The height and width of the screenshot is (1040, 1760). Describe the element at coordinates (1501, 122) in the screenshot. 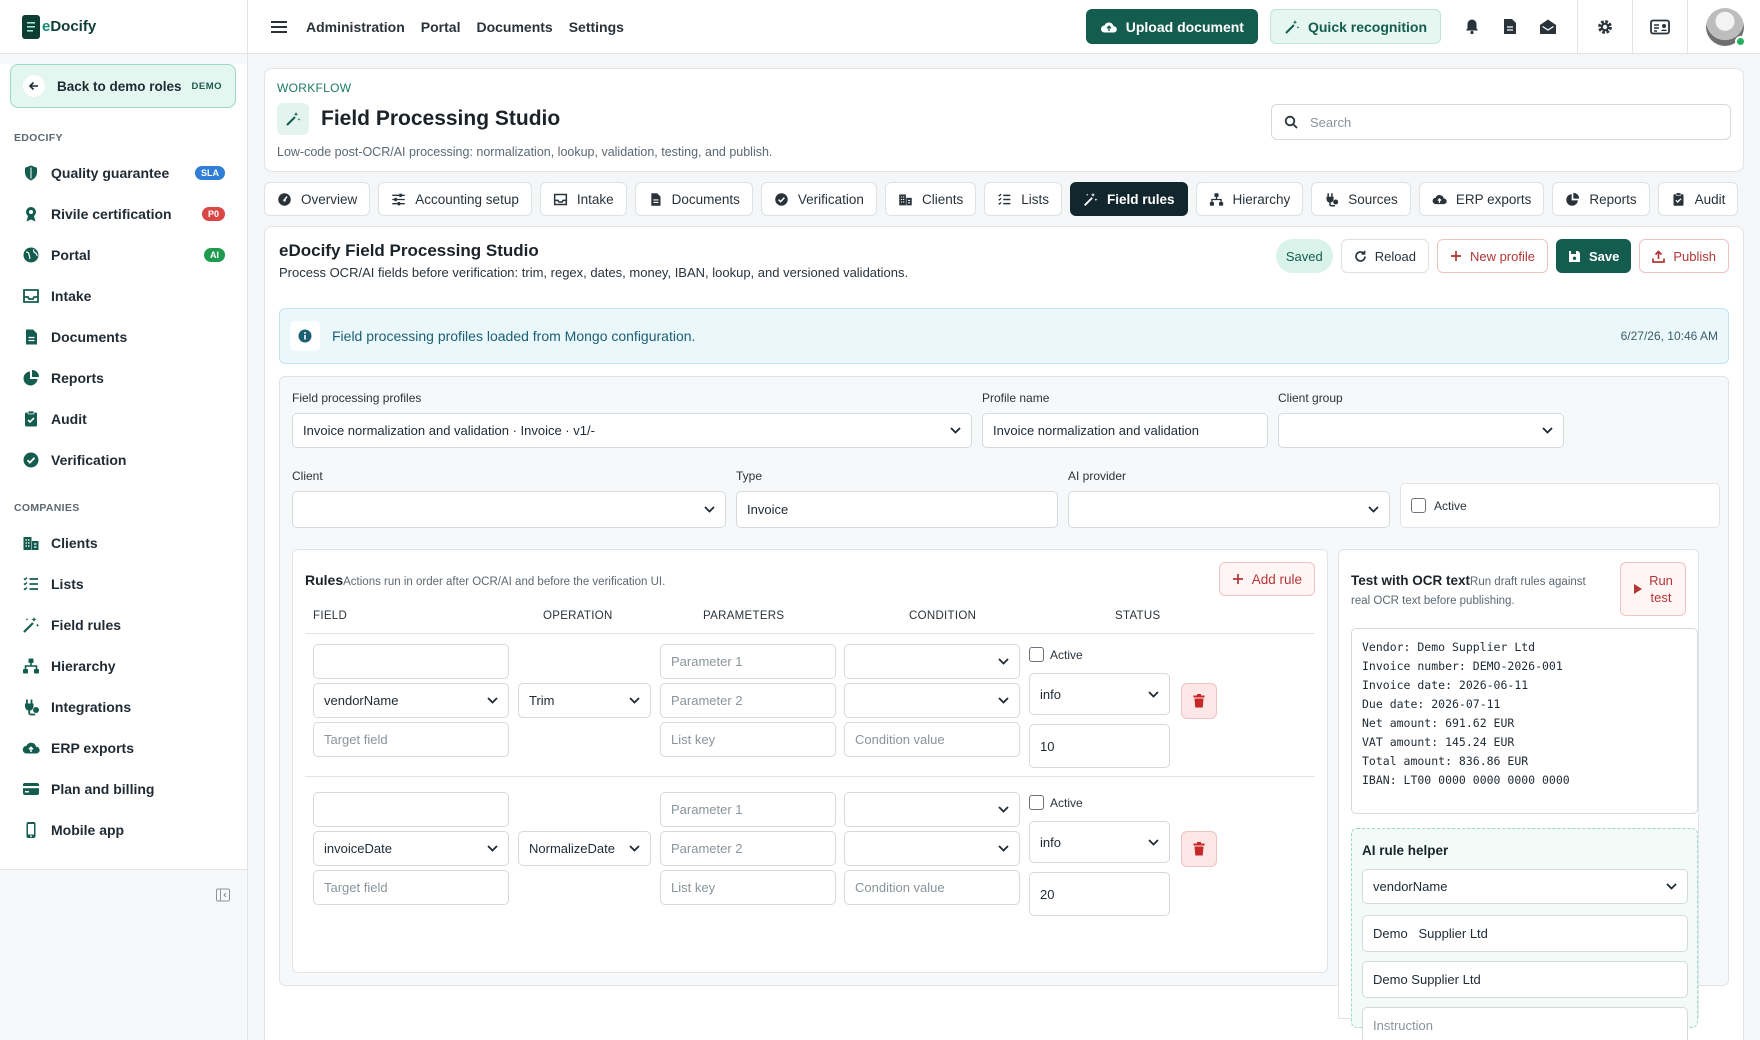

I see `search-input: Search` at that location.